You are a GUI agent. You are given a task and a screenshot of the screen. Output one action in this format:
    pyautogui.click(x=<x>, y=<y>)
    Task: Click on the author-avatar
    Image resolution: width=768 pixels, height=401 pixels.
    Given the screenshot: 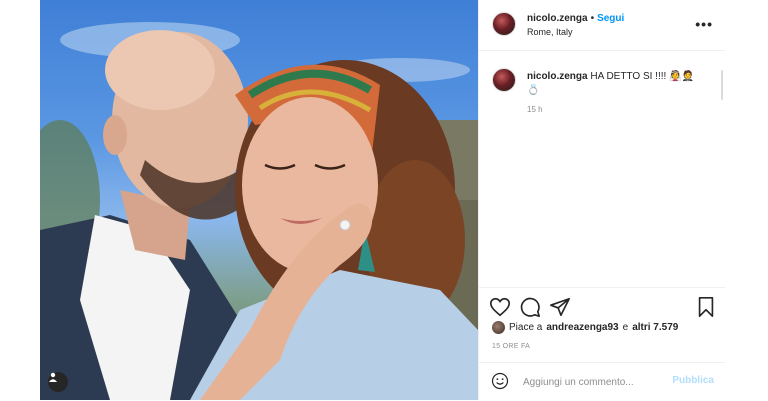 What is the action you would take?
    pyautogui.click(x=504, y=24)
    